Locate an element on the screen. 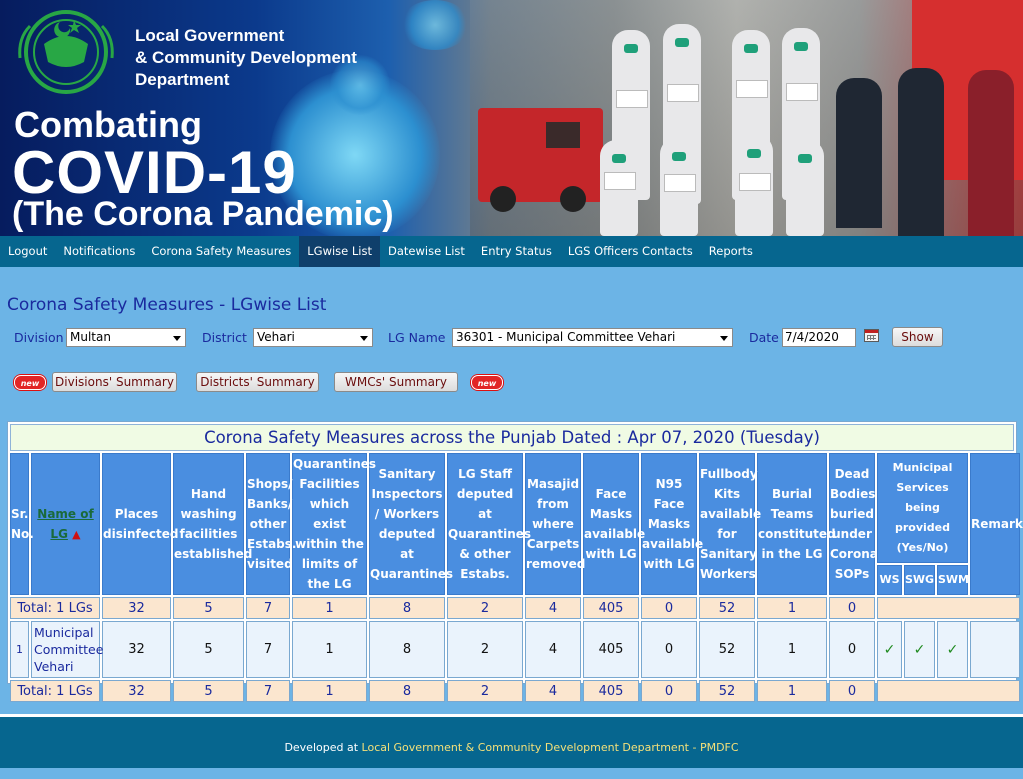  total-cell: 405 is located at coordinates (611, 691).